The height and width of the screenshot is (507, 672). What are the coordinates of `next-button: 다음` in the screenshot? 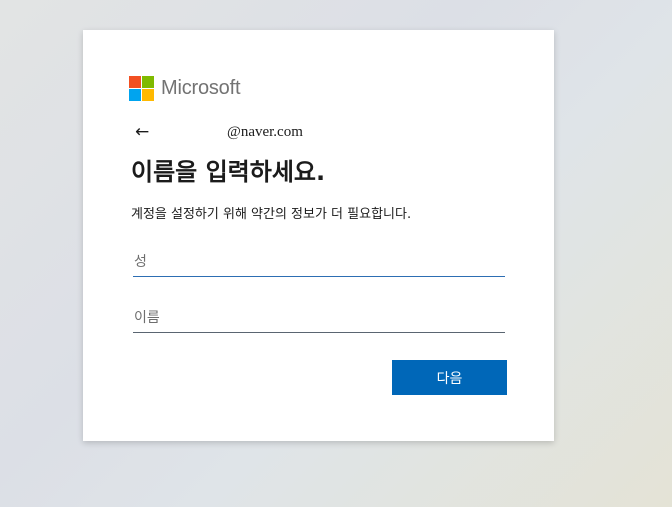 It's located at (449, 377).